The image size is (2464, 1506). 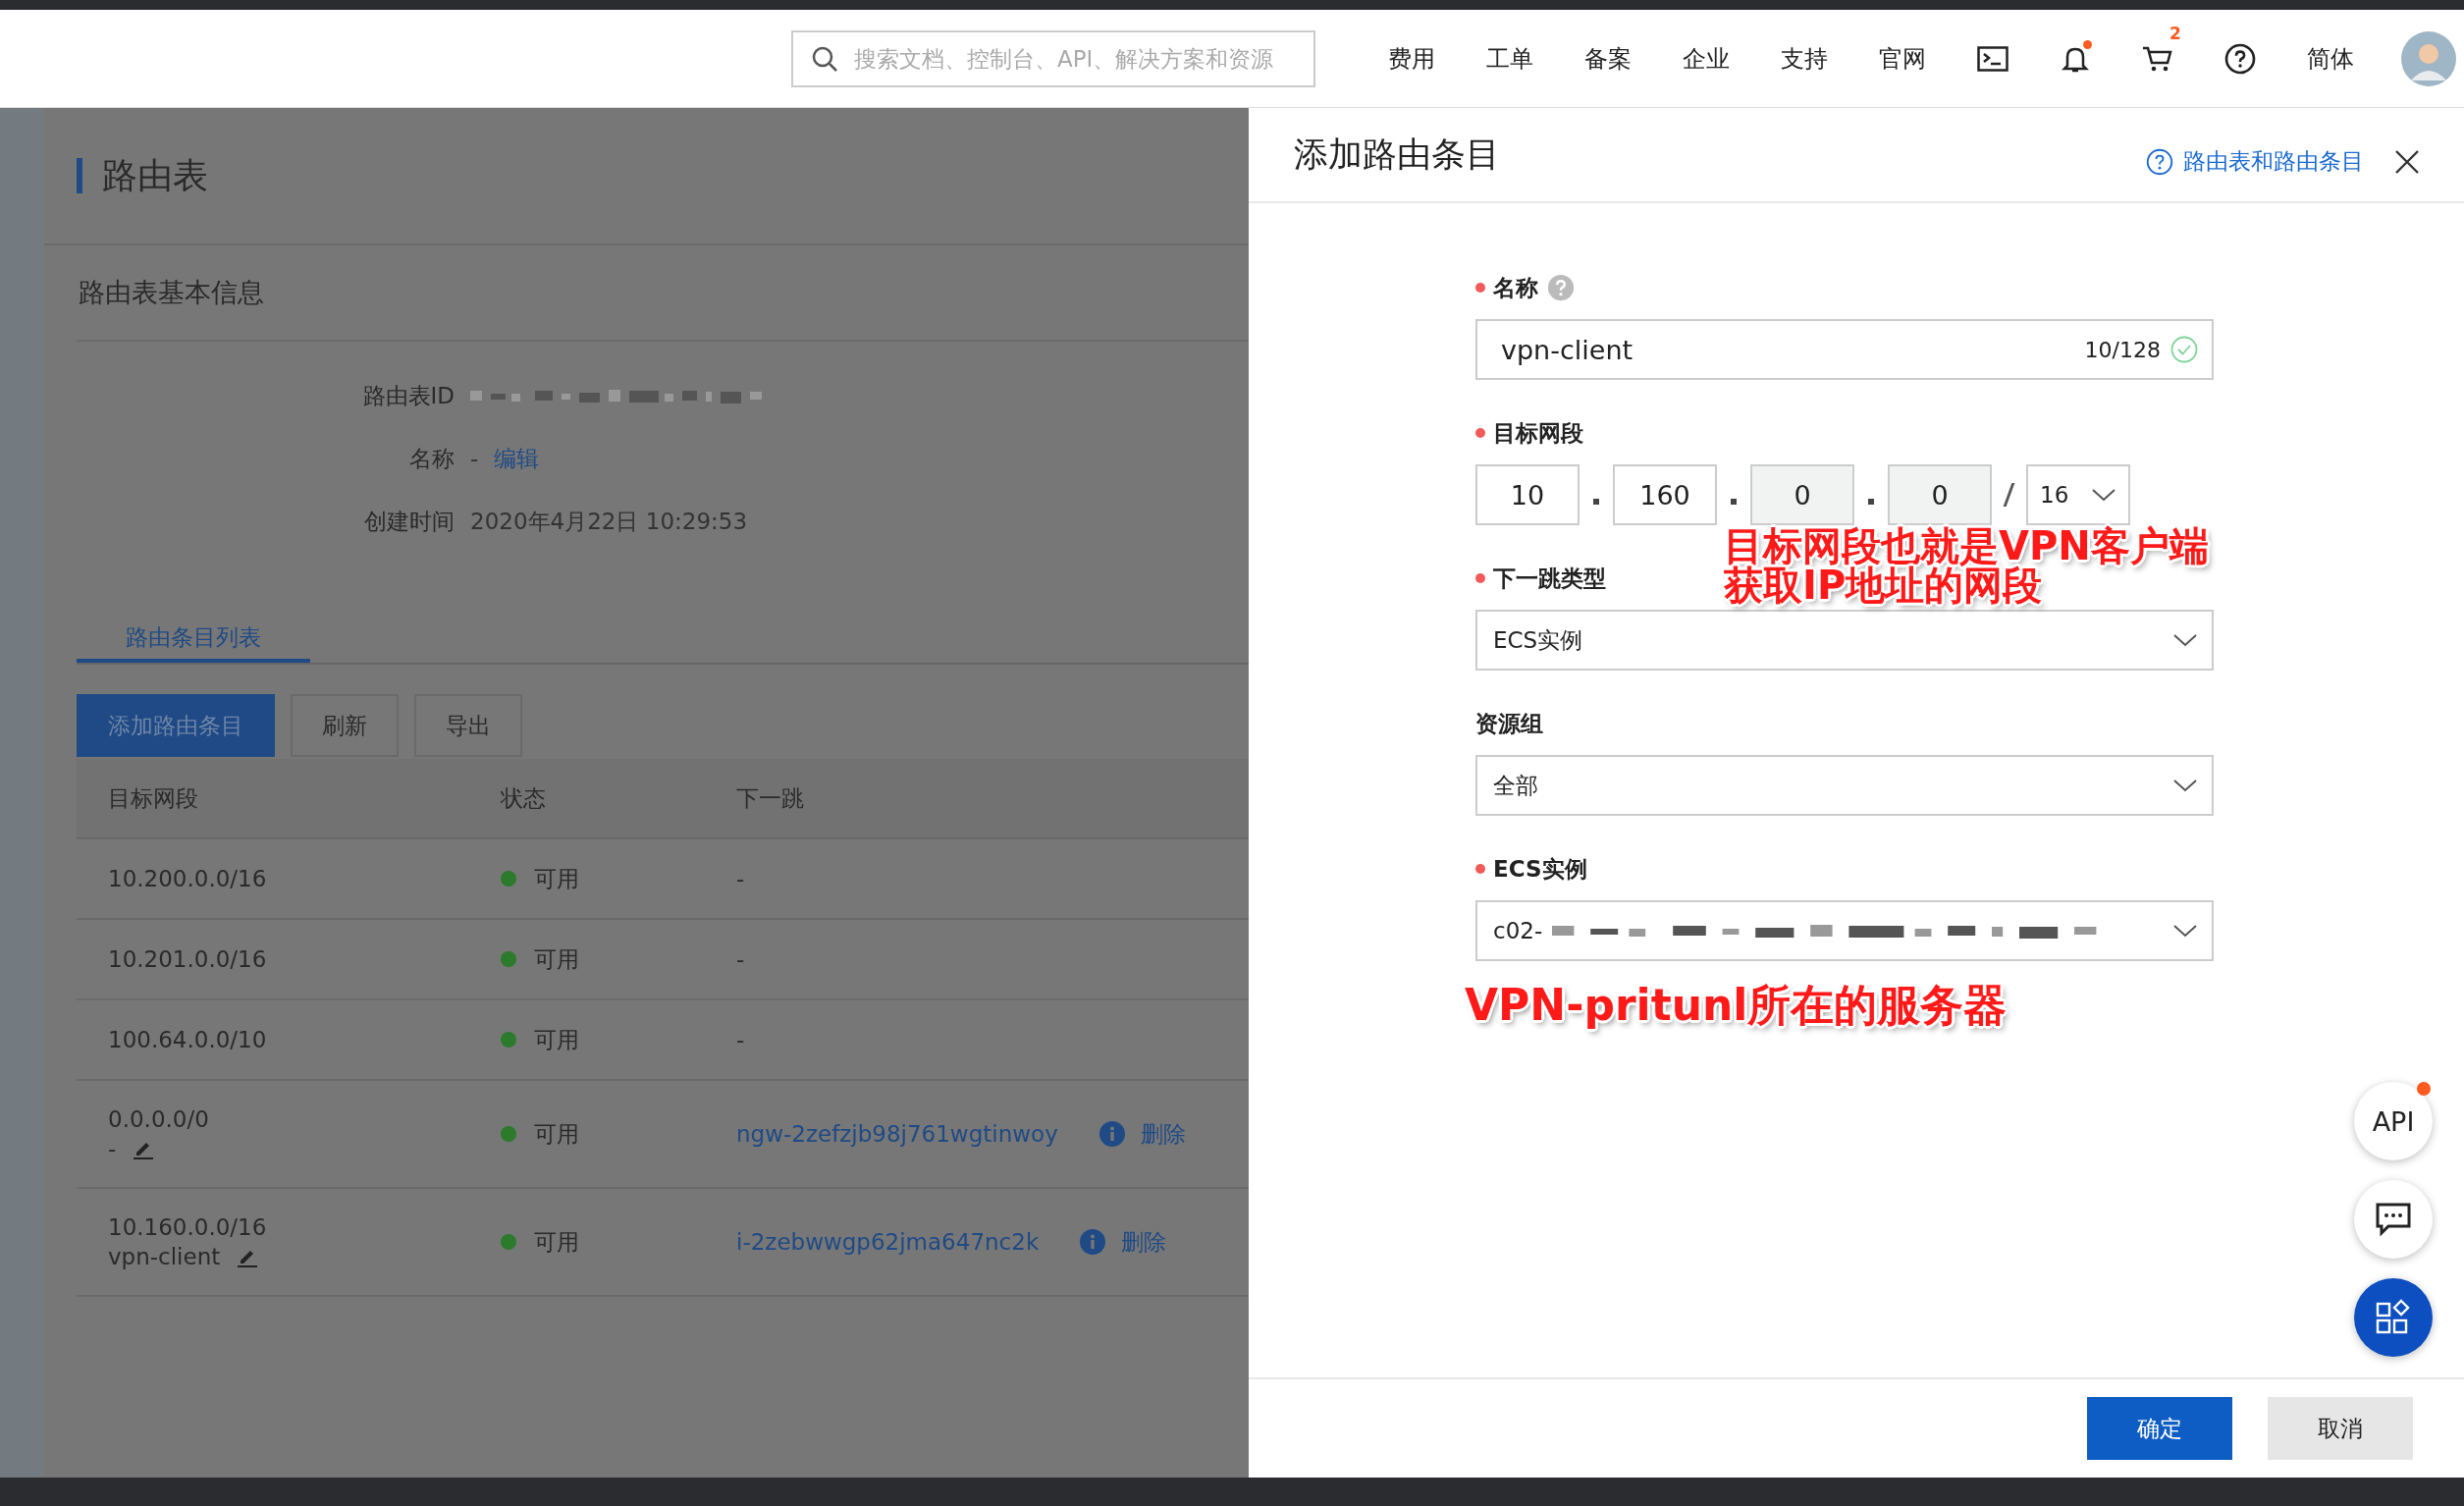 I want to click on column-header: 状态, so click(x=524, y=798).